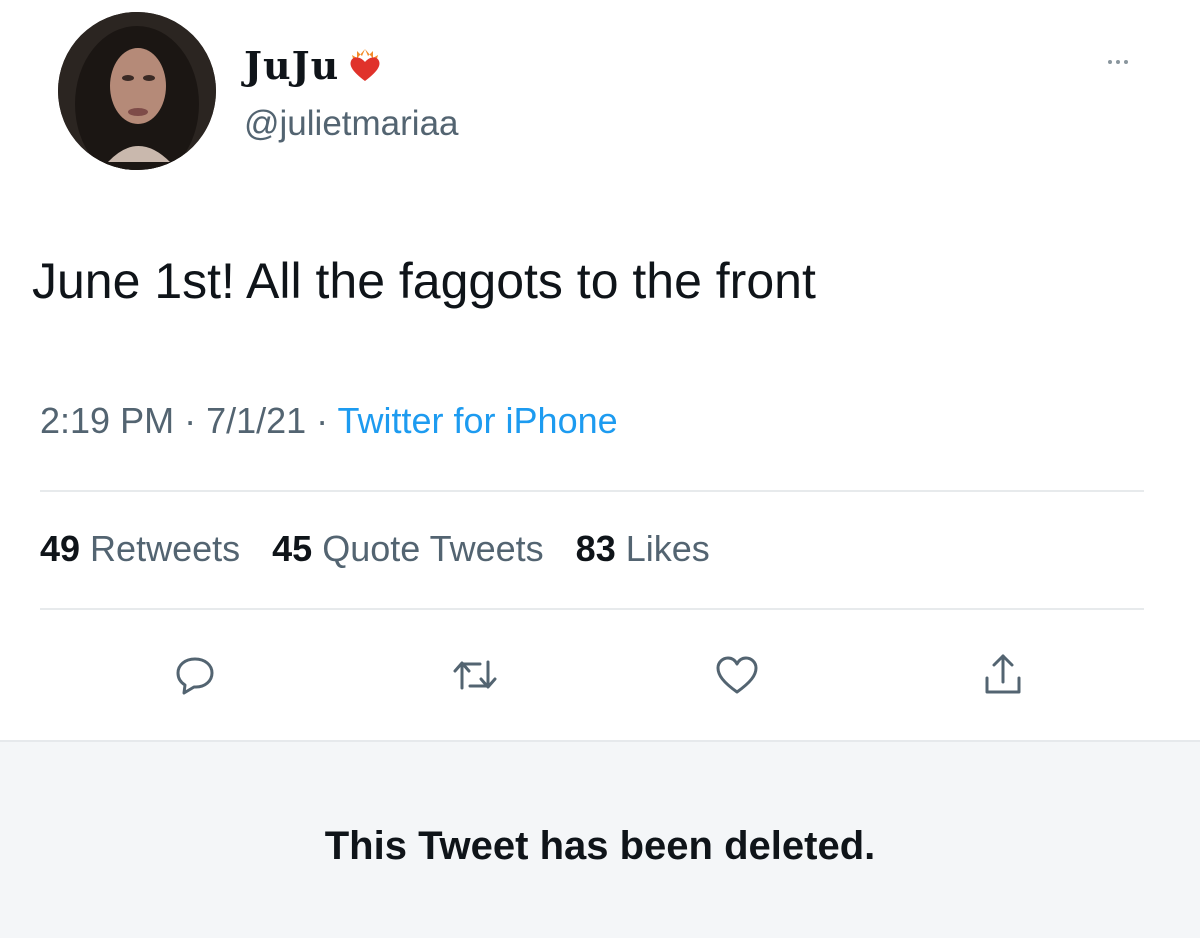  What do you see at coordinates (737, 675) in the screenshot?
I see `like-icon` at bounding box center [737, 675].